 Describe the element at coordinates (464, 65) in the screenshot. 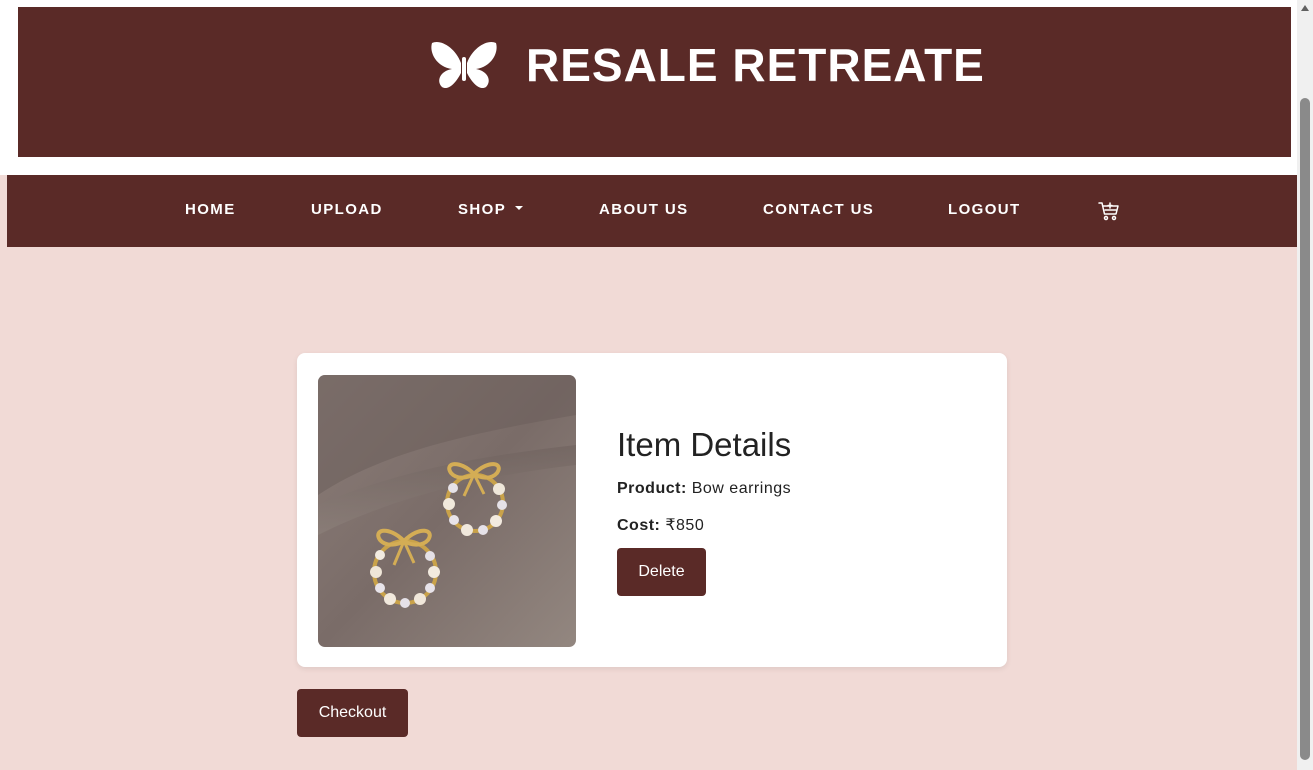

I see `butterfly-icon` at that location.